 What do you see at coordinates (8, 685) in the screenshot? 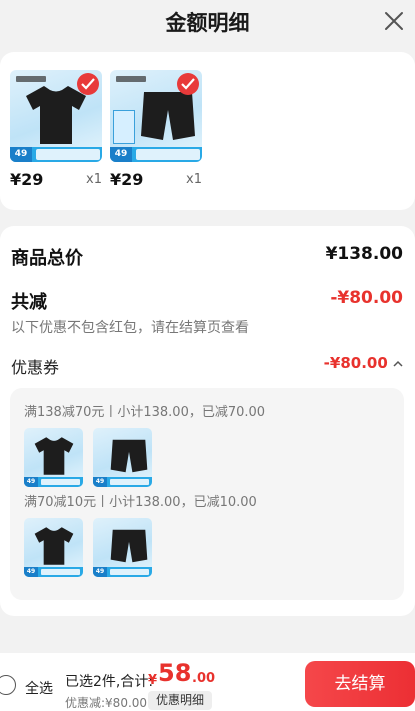
I see `select-all-radio` at bounding box center [8, 685].